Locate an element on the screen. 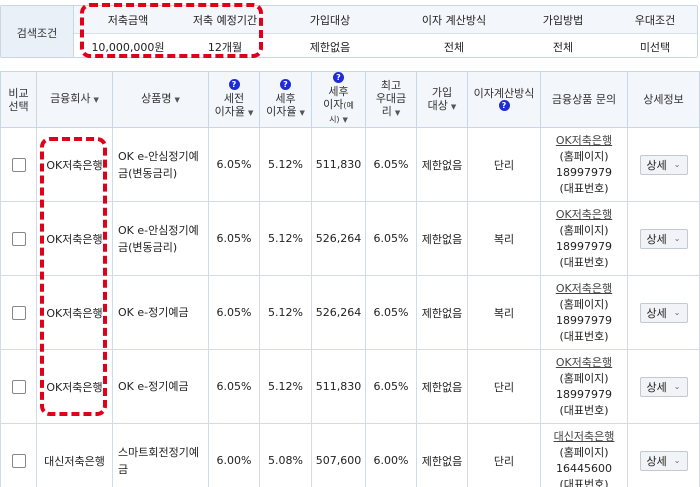 This screenshot has width=700, height=487. cond-header-target: 가입대상 is located at coordinates (330, 20).